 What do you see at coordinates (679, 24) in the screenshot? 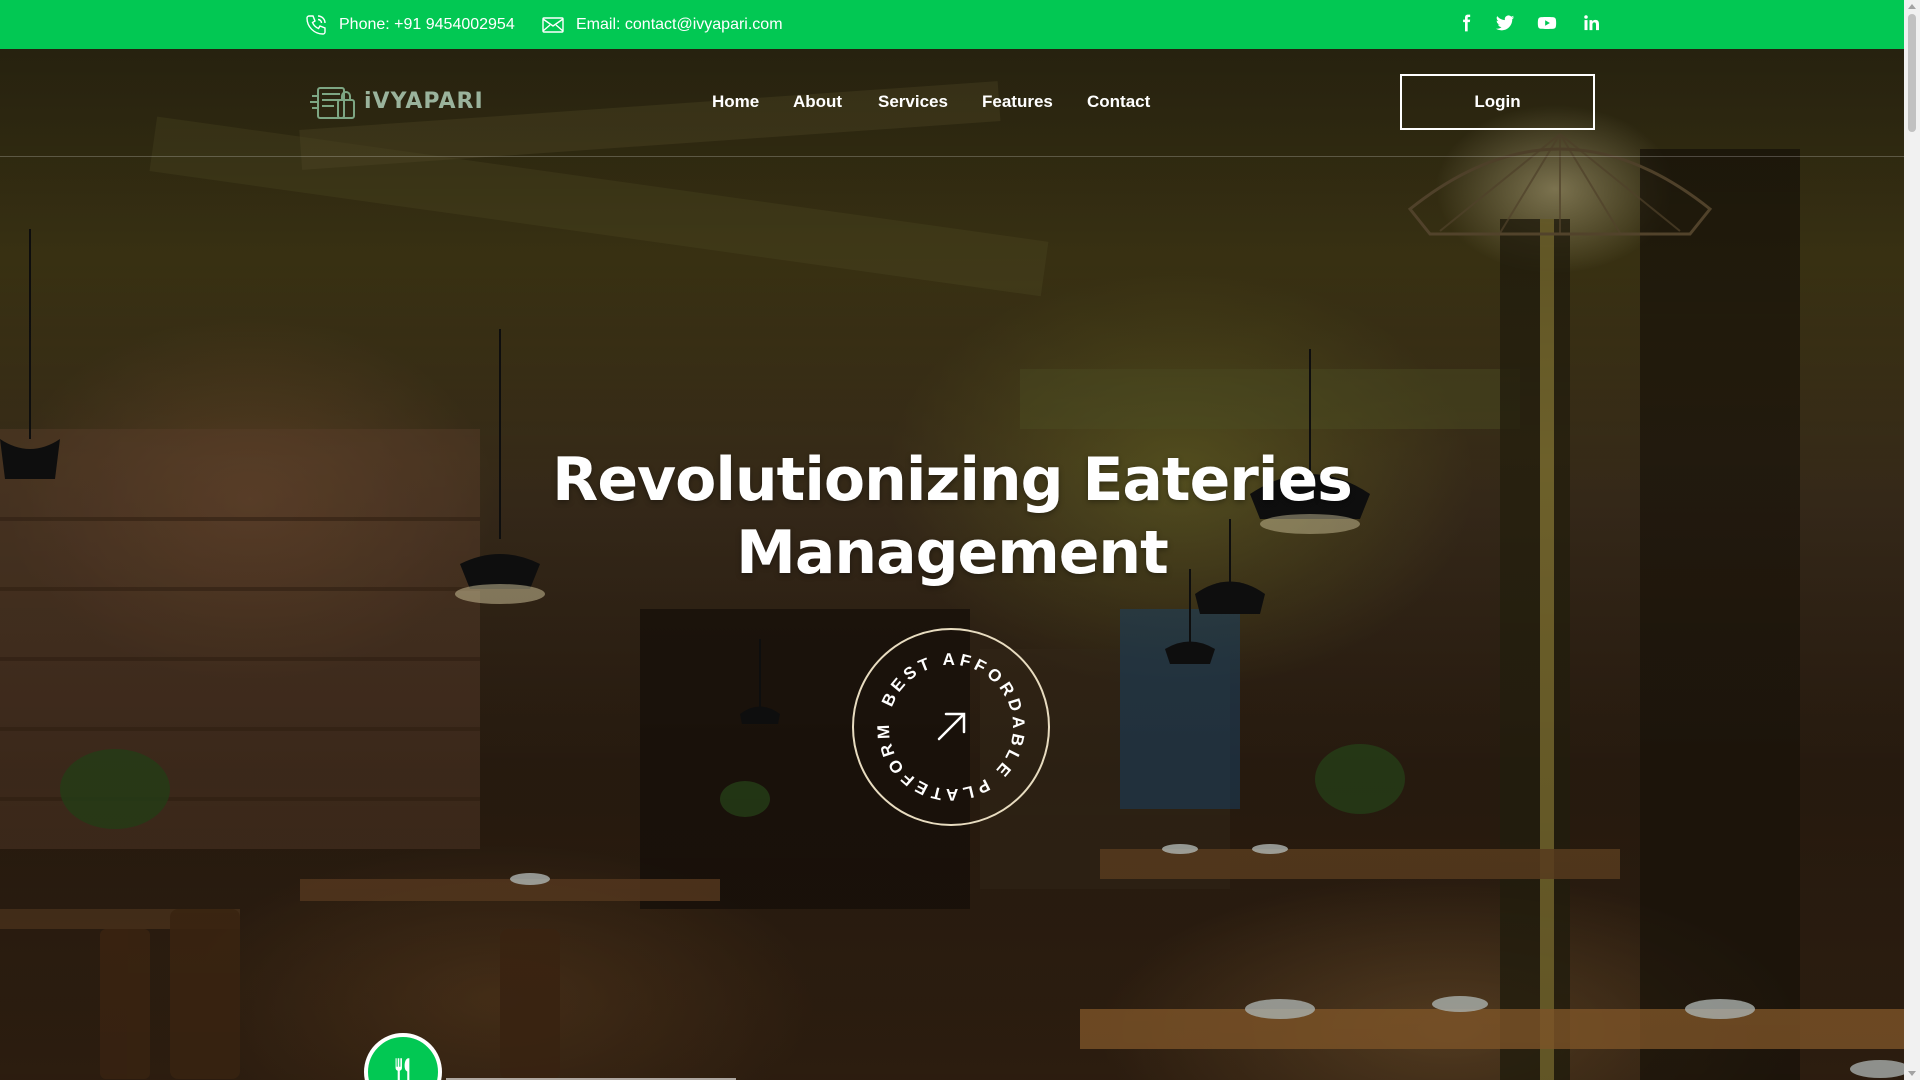
I see `email-text: Email: contact@ivyapari.com` at bounding box center [679, 24].